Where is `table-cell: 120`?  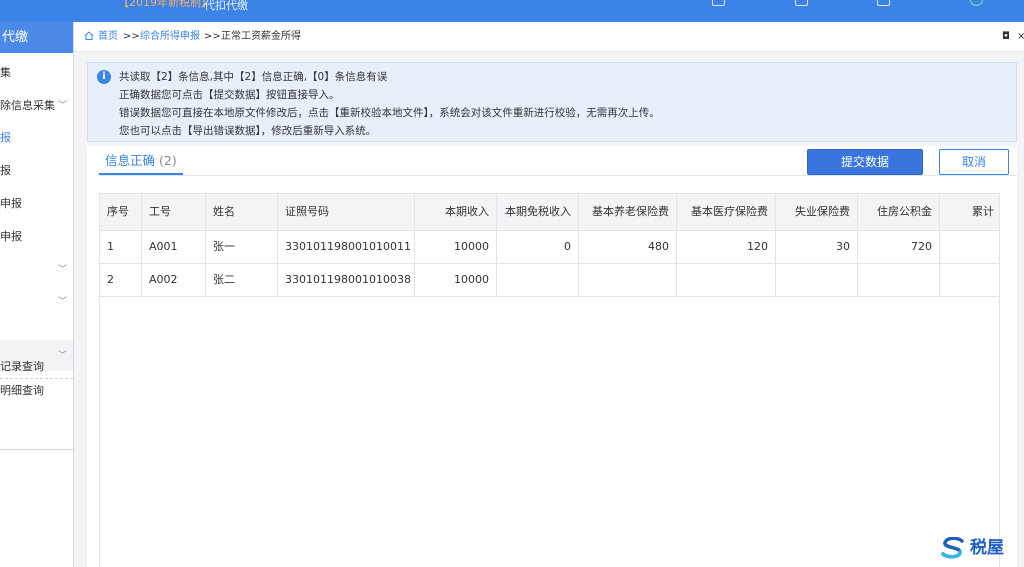 table-cell: 120 is located at coordinates (726, 246).